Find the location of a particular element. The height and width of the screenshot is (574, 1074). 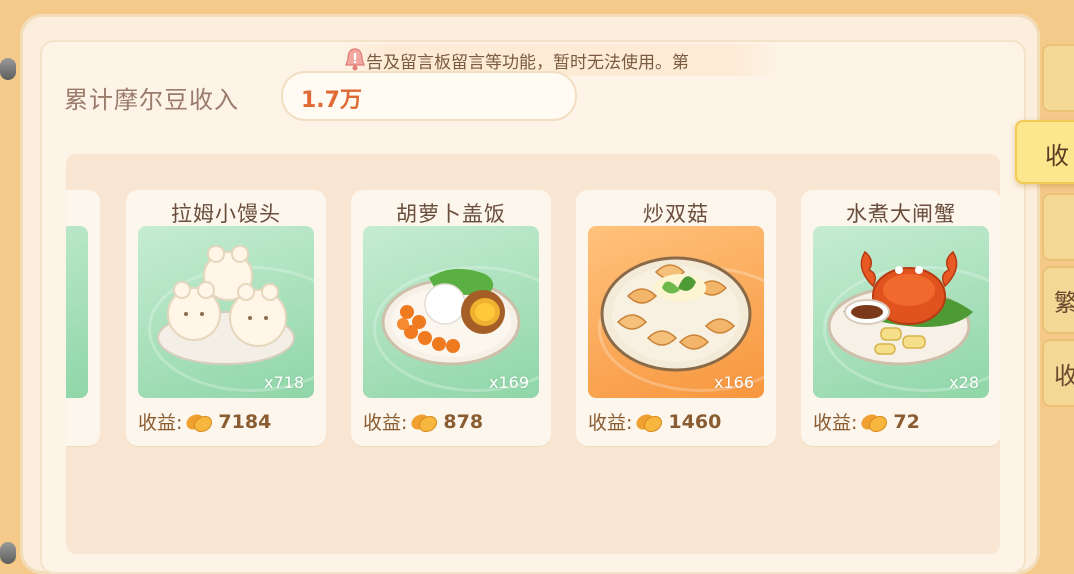

side-tab-5: 收 is located at coordinates (1058, 373).